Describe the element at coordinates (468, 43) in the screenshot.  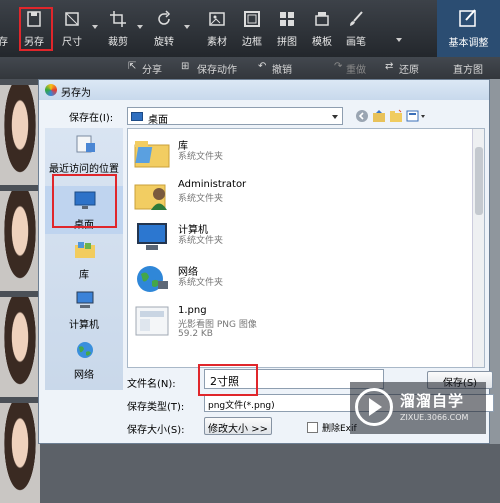
I see `basic-adjust-label: 基本调整` at that location.